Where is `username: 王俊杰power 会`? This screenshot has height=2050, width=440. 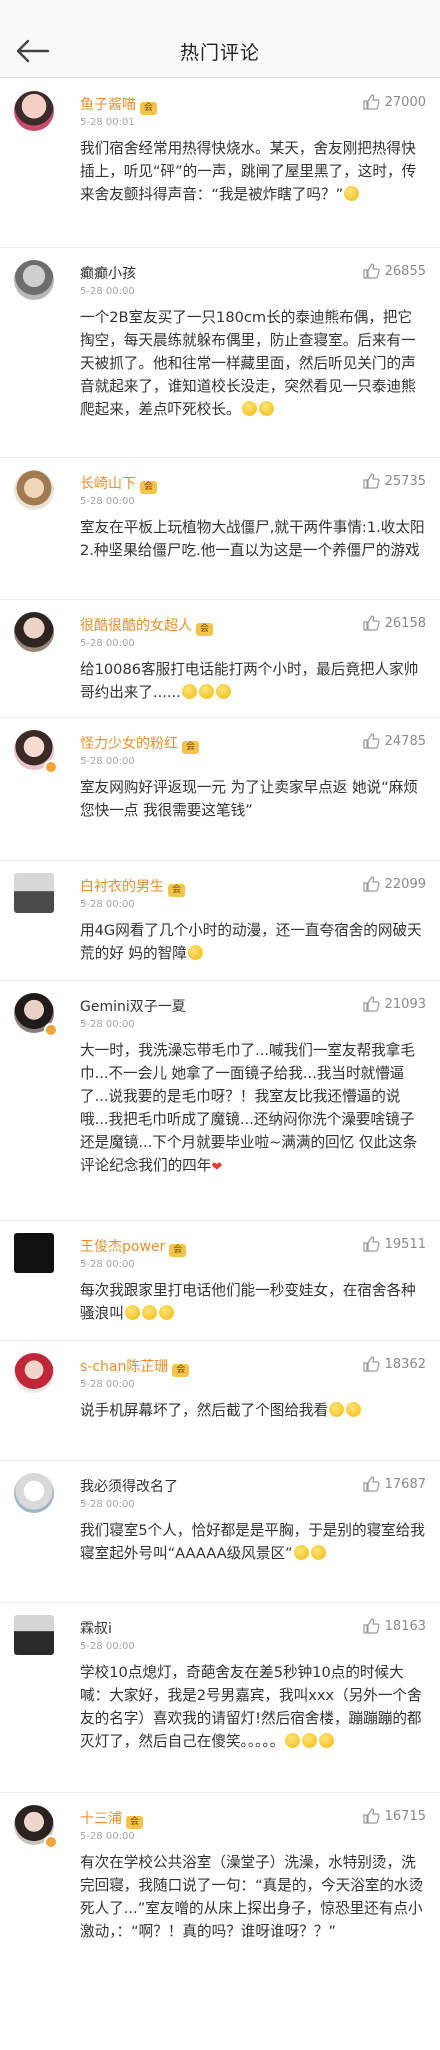
username: 王俊杰power 会 is located at coordinates (133, 1246).